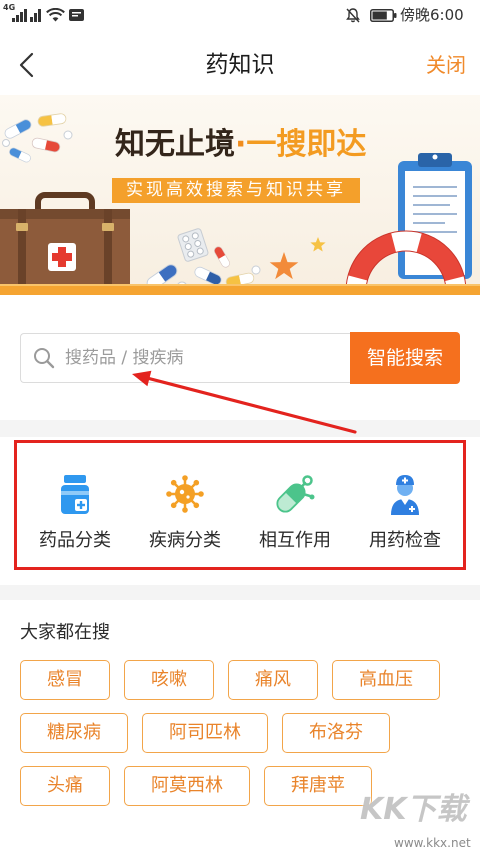  I want to click on medicine-bottle-icon, so click(75, 494).